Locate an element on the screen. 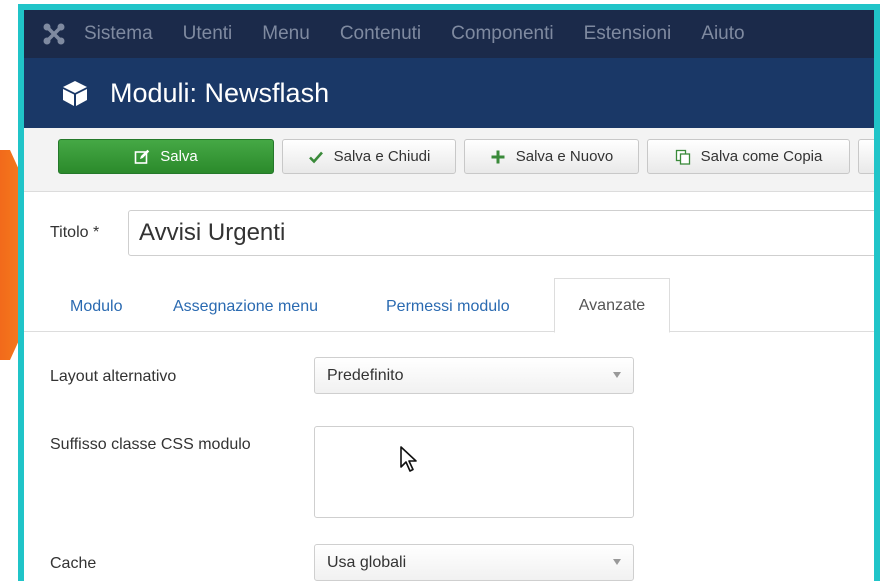  page-header: Moduli: Newsflash is located at coordinates (449, 93).